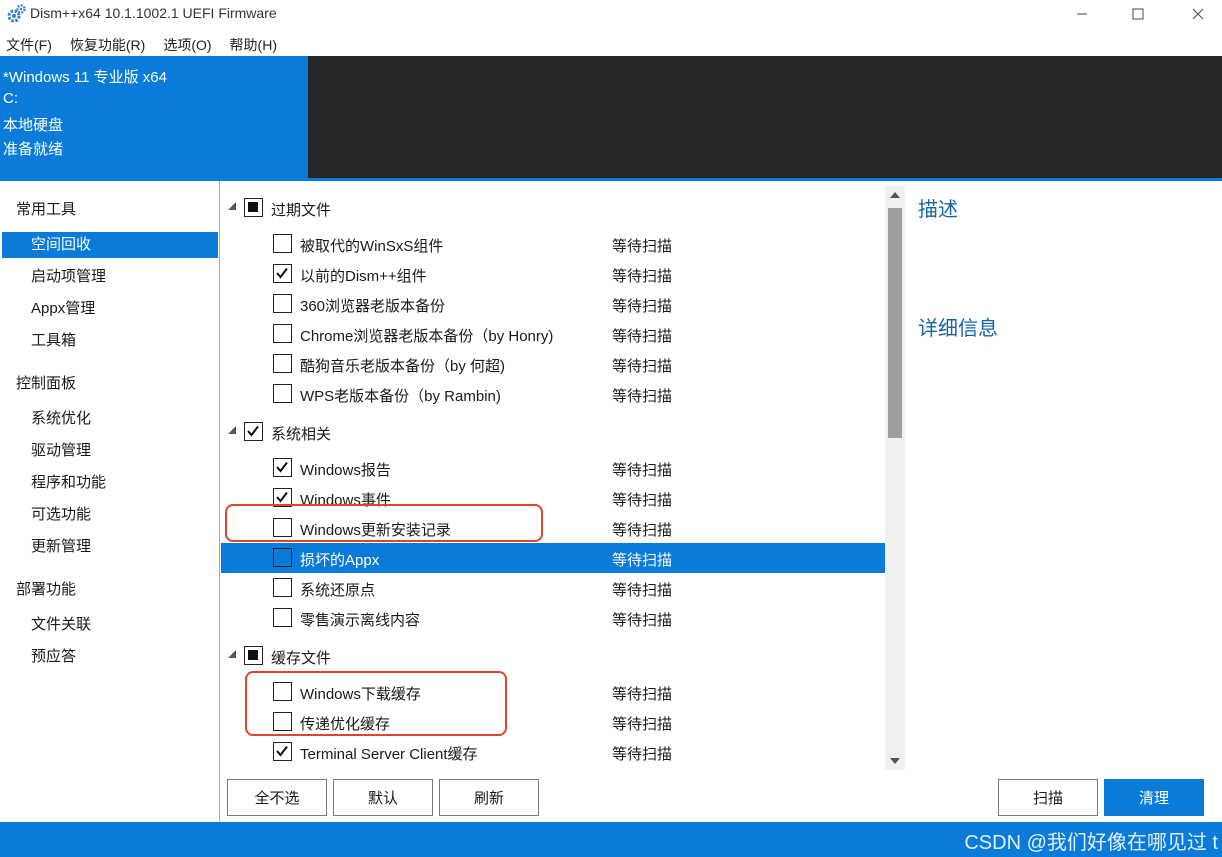  What do you see at coordinates (110, 341) in the screenshot?
I see `sidebar-item-toolbox: 工具箱` at bounding box center [110, 341].